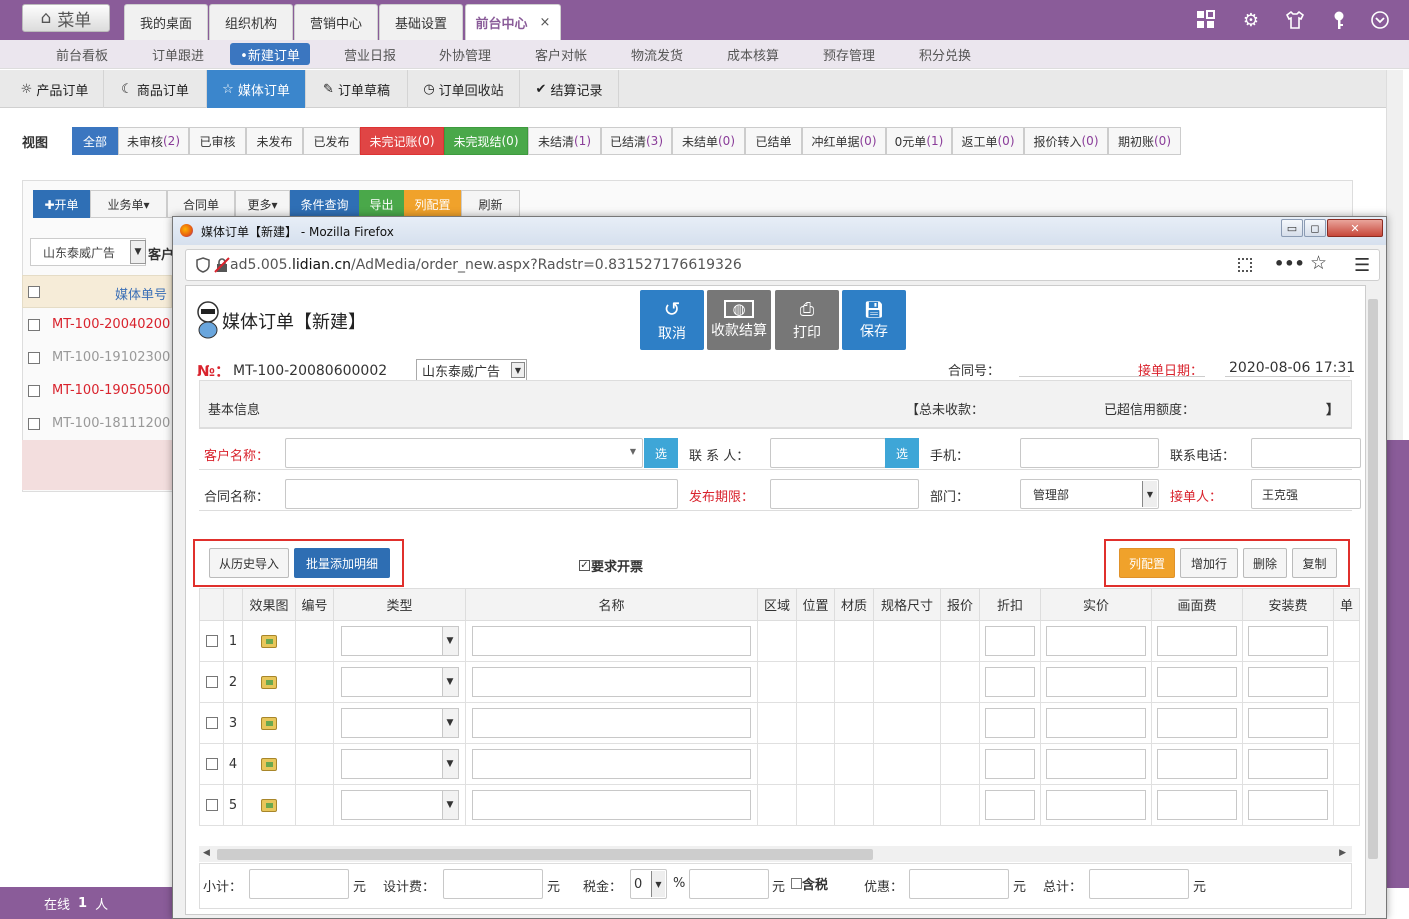 Image resolution: width=1409 pixels, height=919 pixels. What do you see at coordinates (153, 141) in the screenshot?
I see `filter-unreviewed: 未审核 (2)` at bounding box center [153, 141].